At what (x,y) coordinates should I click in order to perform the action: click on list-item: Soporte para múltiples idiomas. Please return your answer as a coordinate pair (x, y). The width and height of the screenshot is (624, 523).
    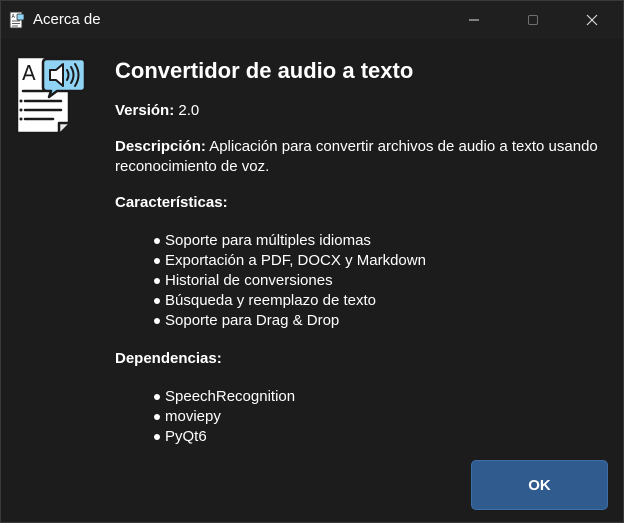
    Looking at the image, I should click on (379, 241).